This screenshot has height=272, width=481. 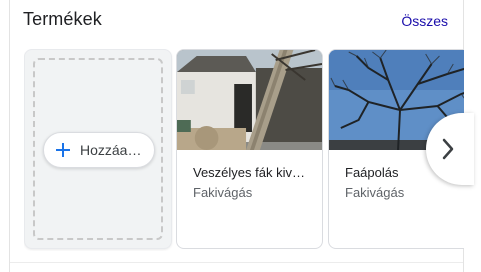 What do you see at coordinates (9, 136) in the screenshot?
I see `panel-border-left` at bounding box center [9, 136].